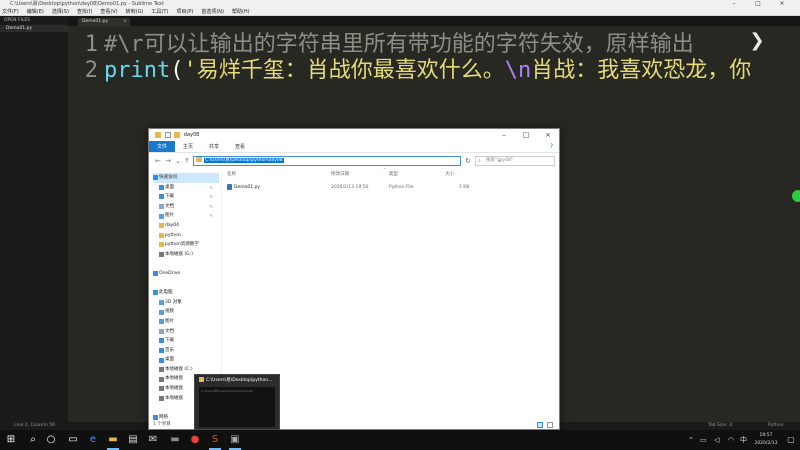 Image resolution: width=800 pixels, height=450 pixels. Describe the element at coordinates (175, 440) in the screenshot. I see `terminal-icon: ▬` at that location.